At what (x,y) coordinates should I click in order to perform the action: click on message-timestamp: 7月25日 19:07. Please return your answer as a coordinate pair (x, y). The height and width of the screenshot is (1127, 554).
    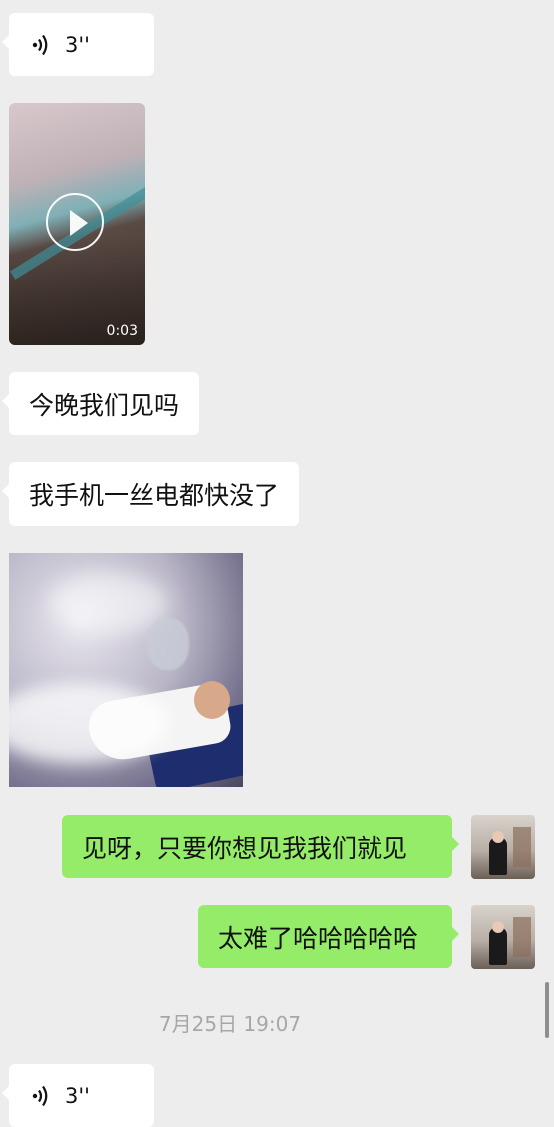
    Looking at the image, I should click on (230, 1024).